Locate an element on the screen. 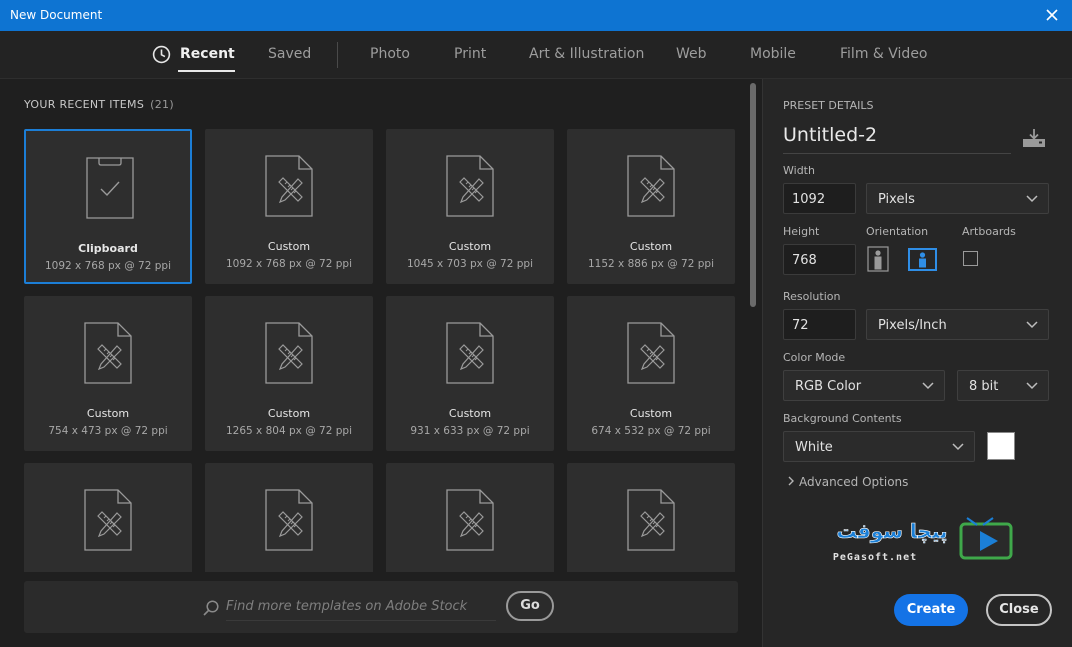 The width and height of the screenshot is (1072, 647). recent-item-custom: Custom 1152 x 886 px @ 72 ppi is located at coordinates (651, 206).